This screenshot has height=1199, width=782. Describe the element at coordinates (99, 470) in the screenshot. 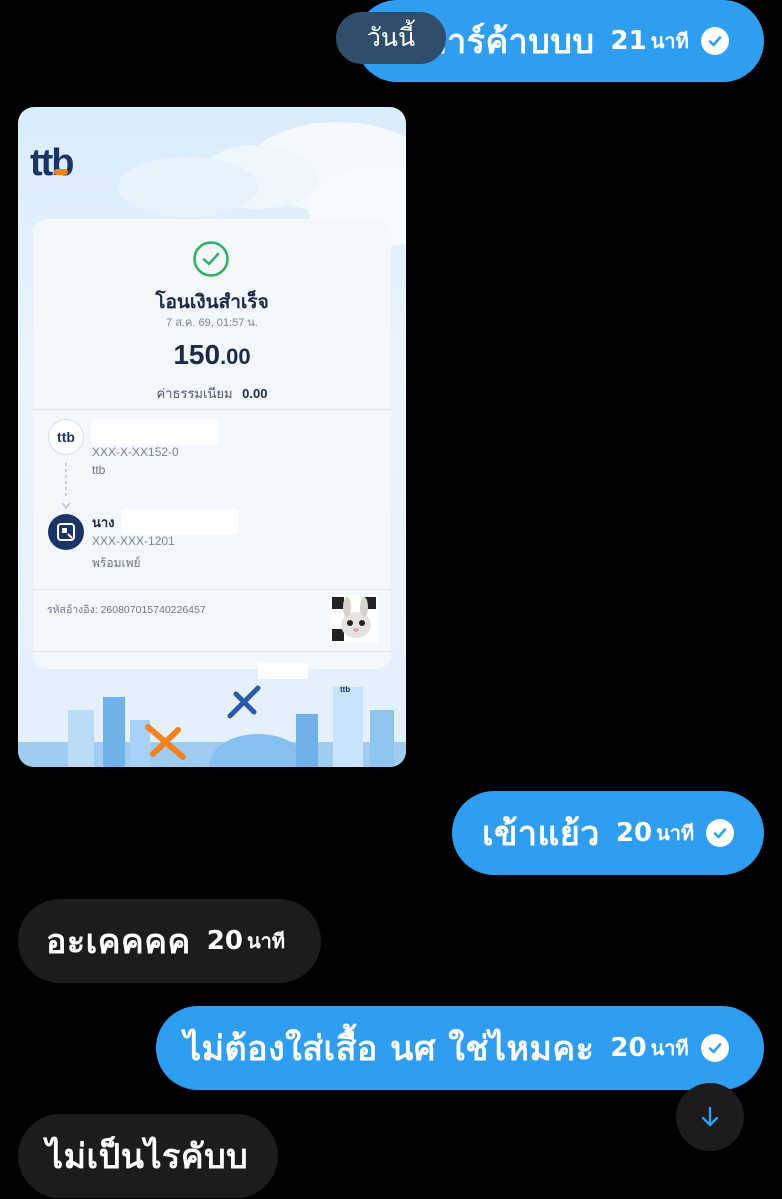

I see `sender-bank: ttb` at that location.